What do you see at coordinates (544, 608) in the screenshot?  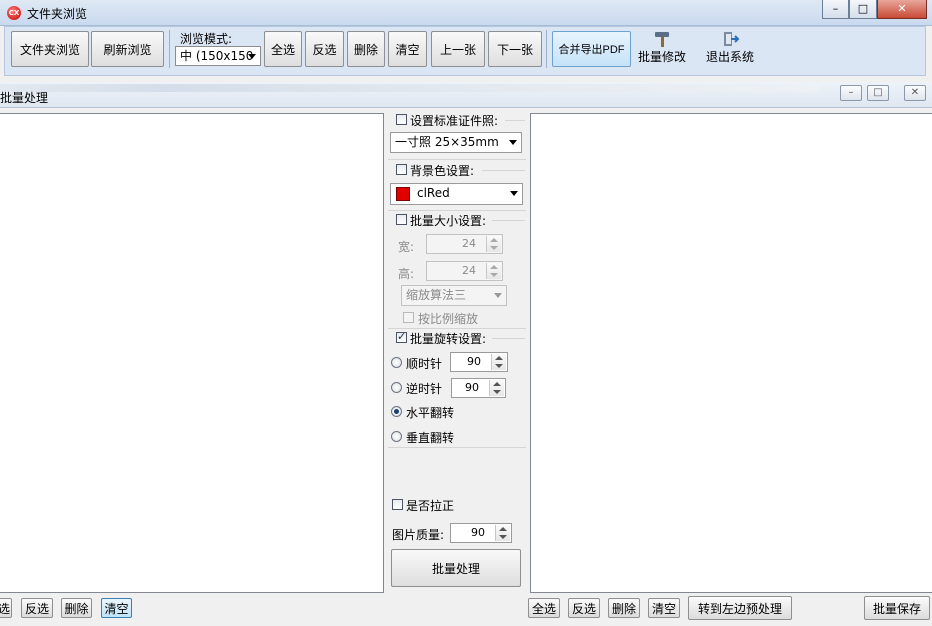 I see `right-select-all-button: 全选` at bounding box center [544, 608].